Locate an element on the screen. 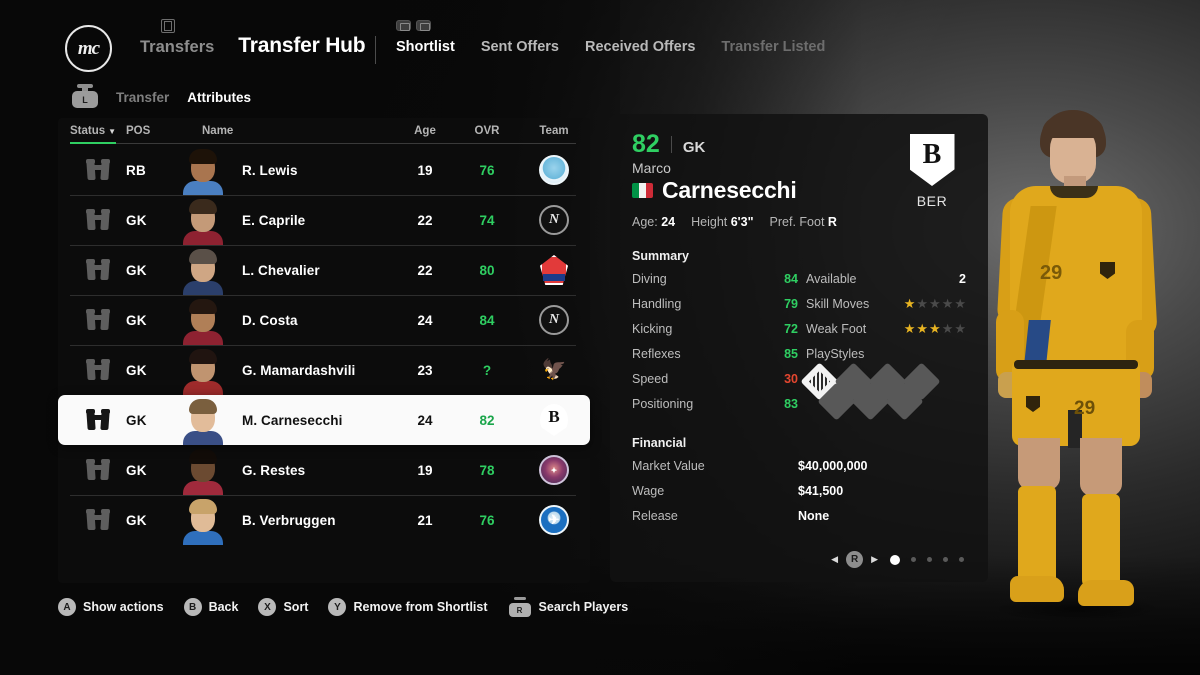 The height and width of the screenshot is (675, 1200). action-show-actions: A Show actions is located at coordinates (111, 607).